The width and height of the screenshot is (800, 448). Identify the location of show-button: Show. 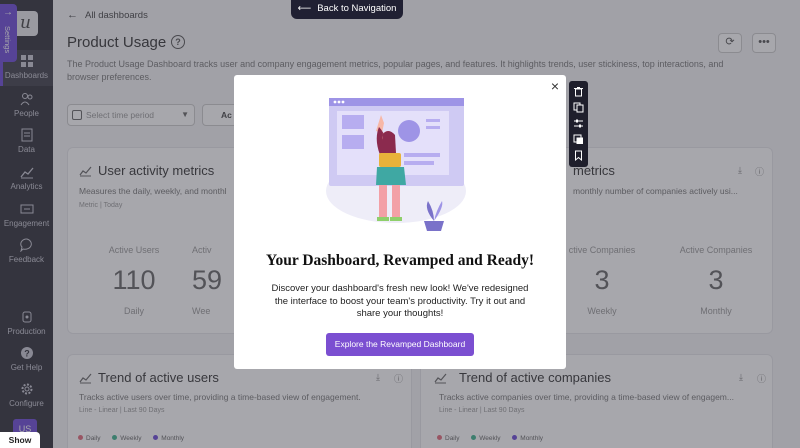
(20, 440).